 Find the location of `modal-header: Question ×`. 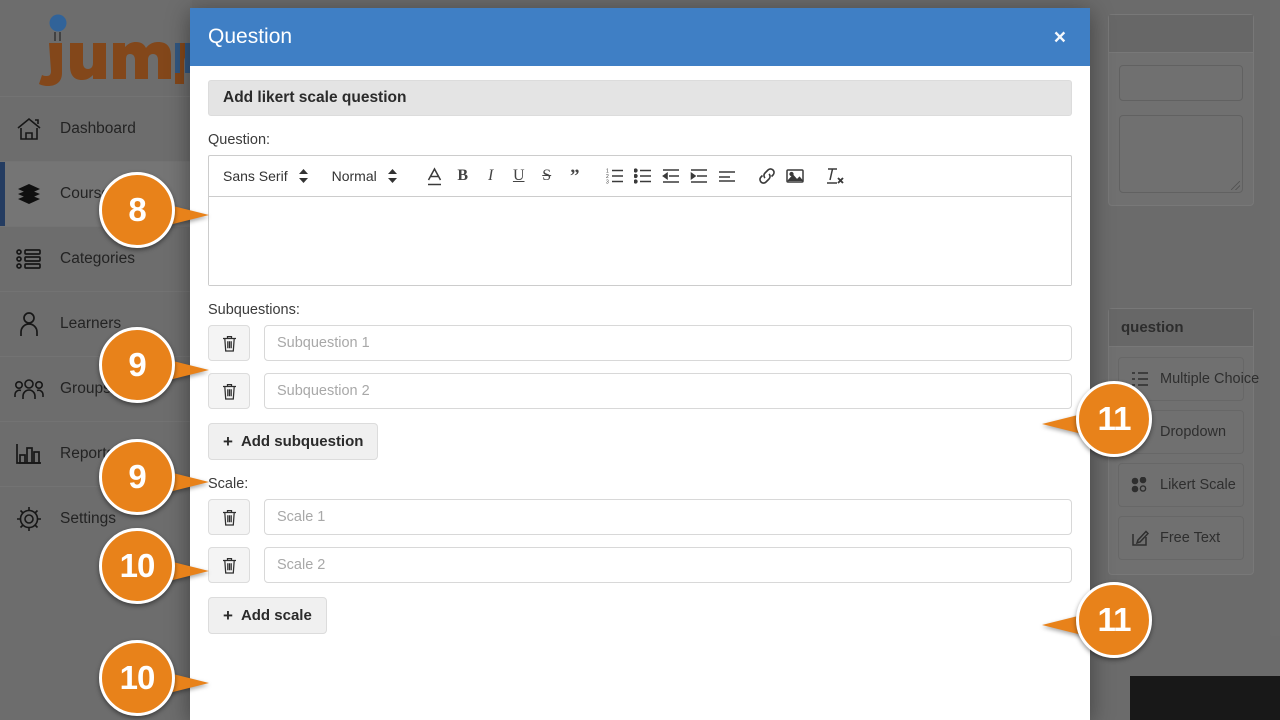

modal-header: Question × is located at coordinates (640, 37).